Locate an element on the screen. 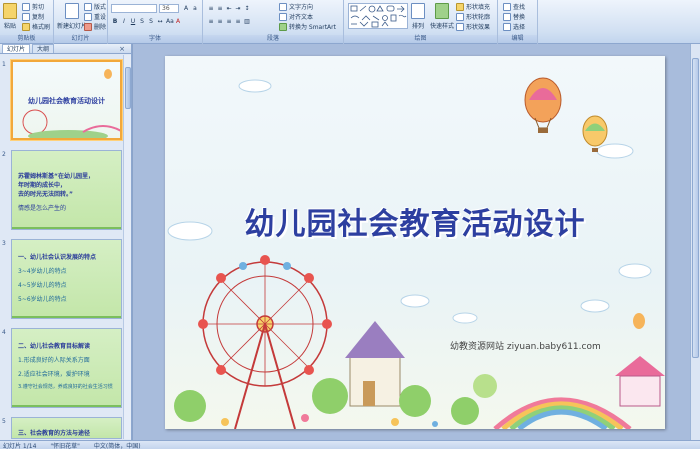 This screenshot has width=700, height=449. slide-title: 幼儿园社会教育活动设计 is located at coordinates (415, 221).